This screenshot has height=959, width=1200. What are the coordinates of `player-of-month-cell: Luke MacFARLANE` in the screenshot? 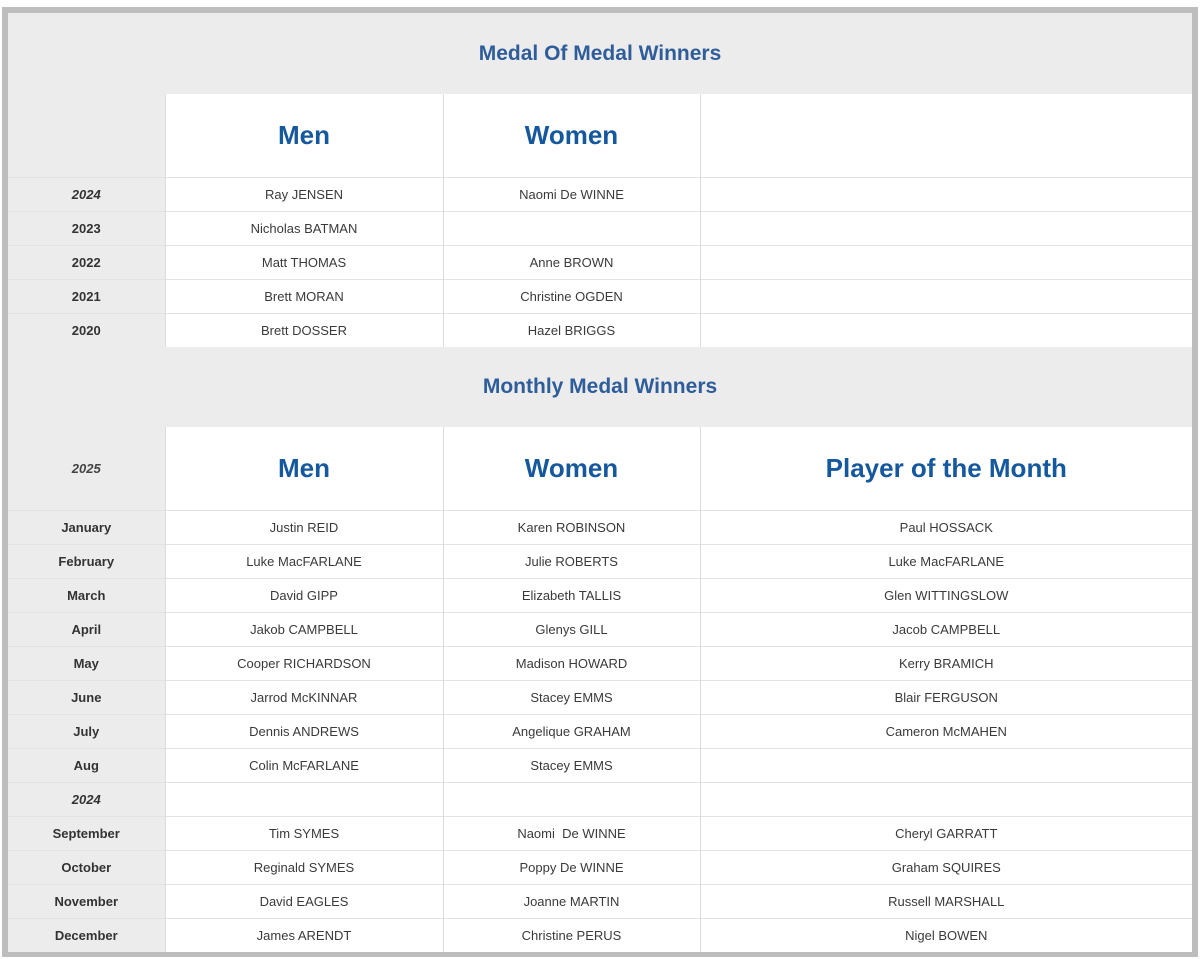 It's located at (946, 561).